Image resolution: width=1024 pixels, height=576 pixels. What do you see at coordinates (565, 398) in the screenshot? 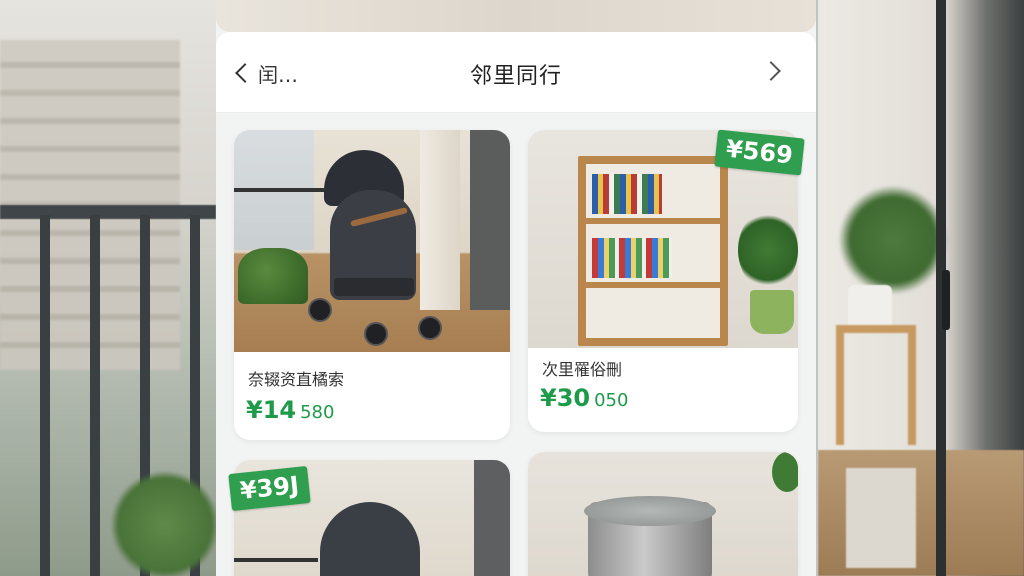
I see `price-main: ¥30` at bounding box center [565, 398].